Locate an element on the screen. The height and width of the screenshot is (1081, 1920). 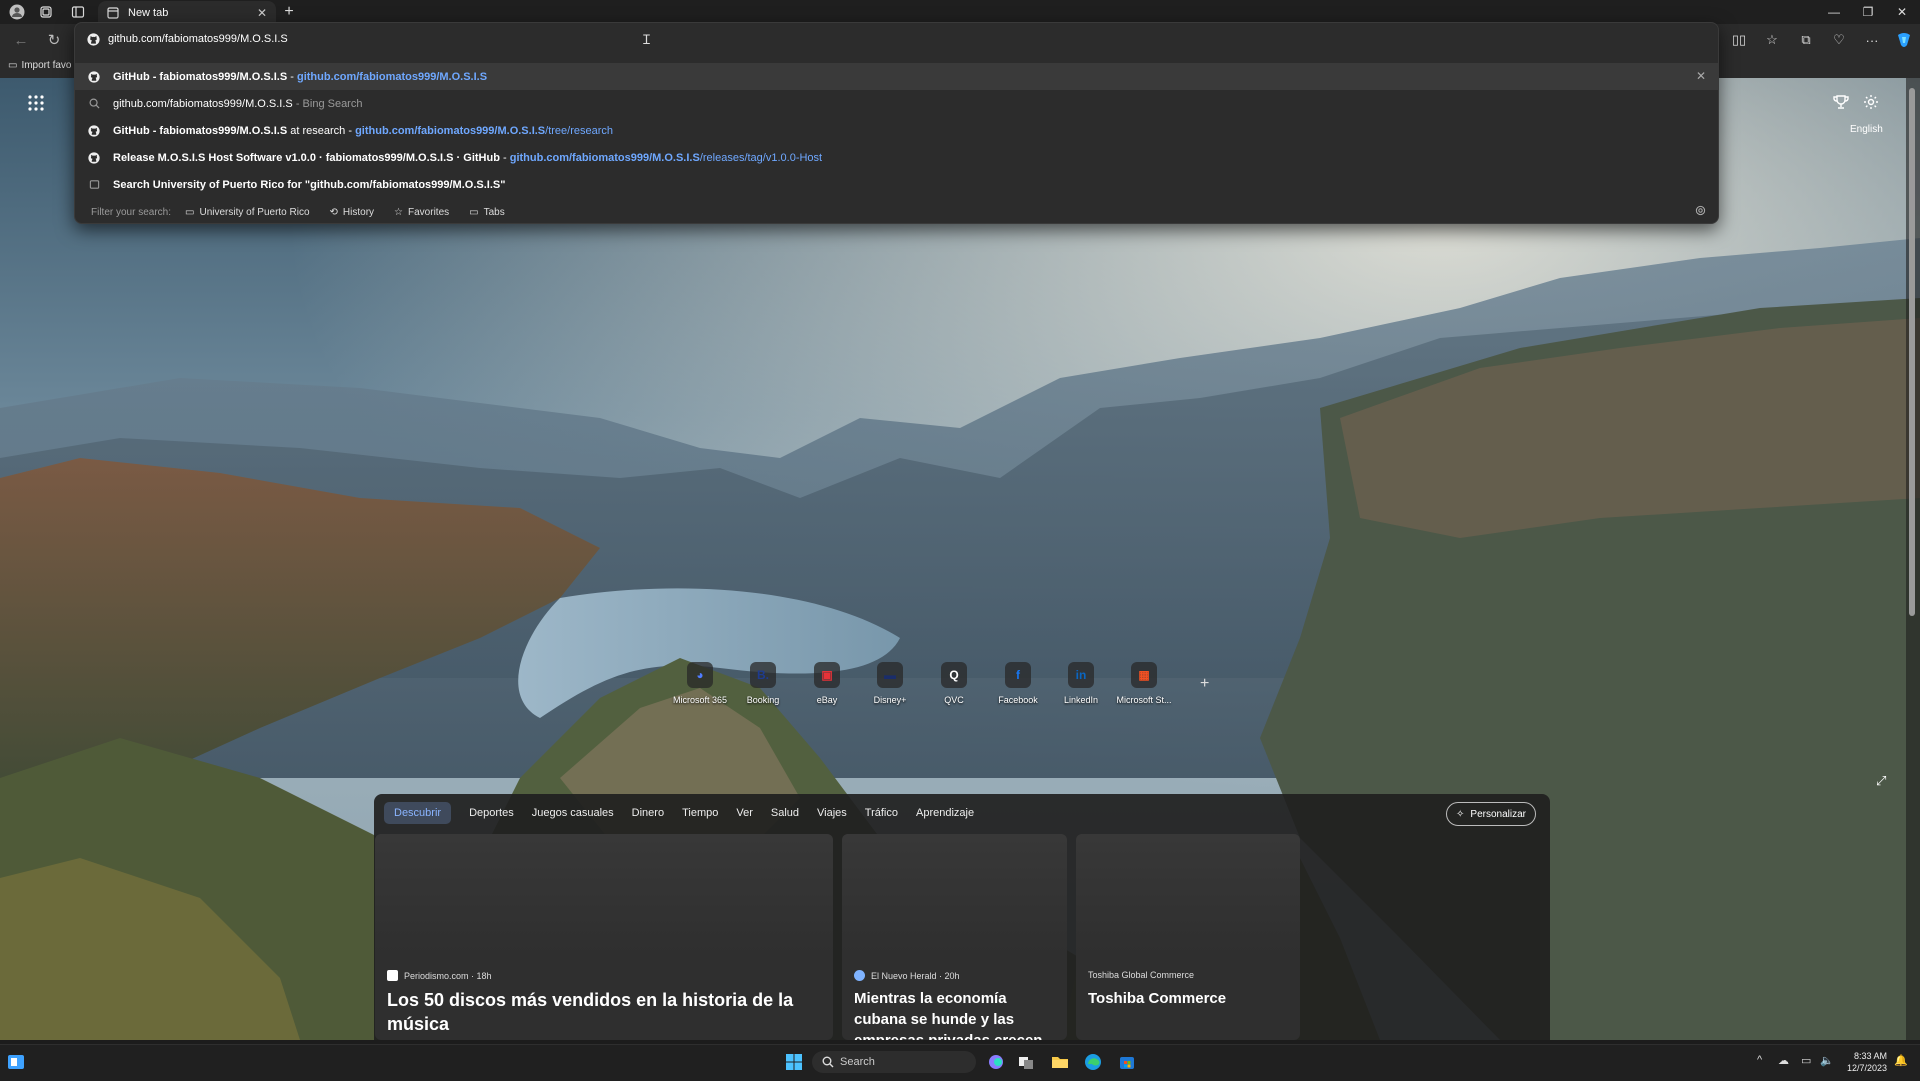
quick-link: f Facebook is located at coordinates (1018, 683).